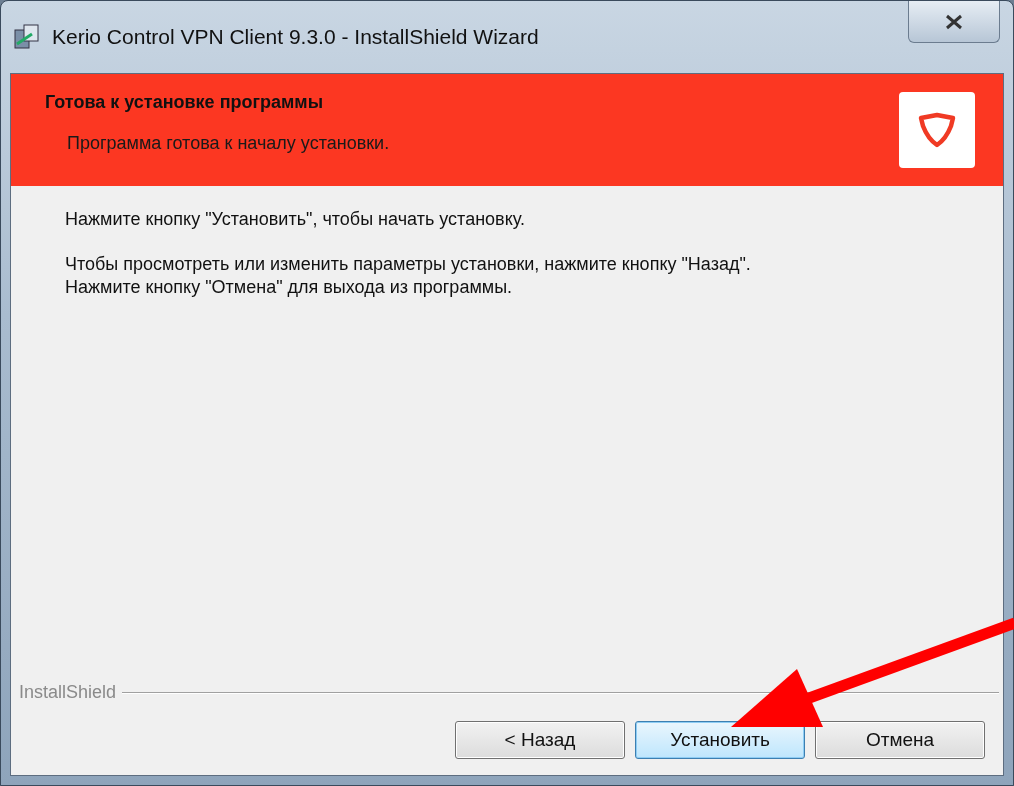 This screenshot has height=786, width=1014. I want to click on wizard-button: Установить, so click(720, 740).